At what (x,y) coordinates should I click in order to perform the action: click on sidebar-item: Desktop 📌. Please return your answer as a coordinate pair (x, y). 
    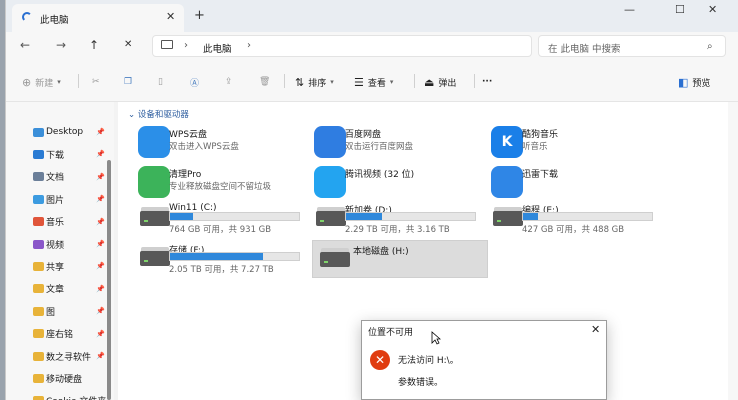
    Looking at the image, I should click on (60, 132).